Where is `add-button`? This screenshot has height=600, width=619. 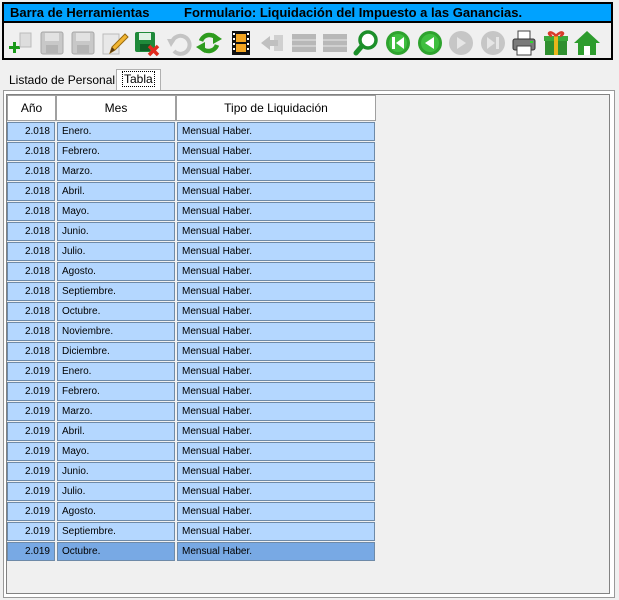
add-button is located at coordinates (20, 43).